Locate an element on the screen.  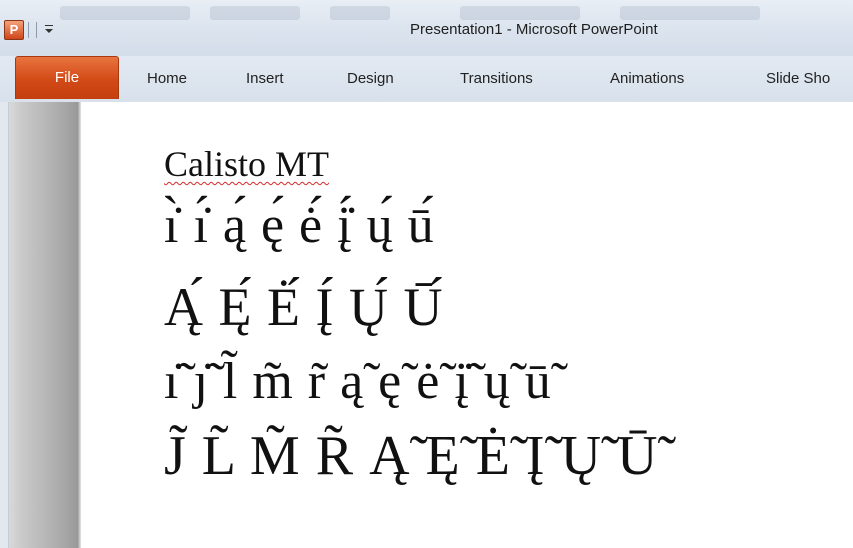
powerpoint-icon: P is located at coordinates (14, 30).